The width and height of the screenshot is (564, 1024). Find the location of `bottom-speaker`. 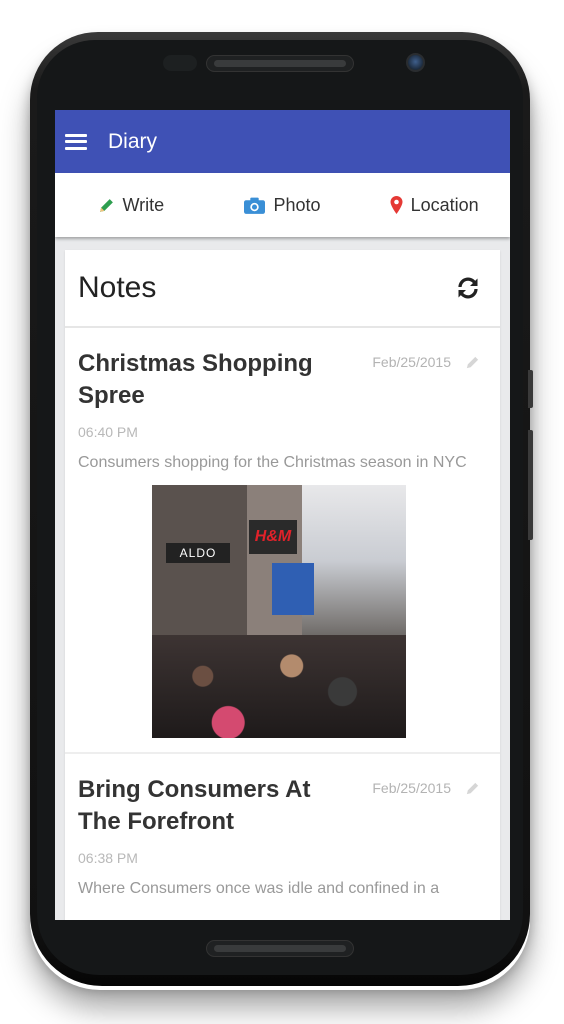

bottom-speaker is located at coordinates (280, 948).